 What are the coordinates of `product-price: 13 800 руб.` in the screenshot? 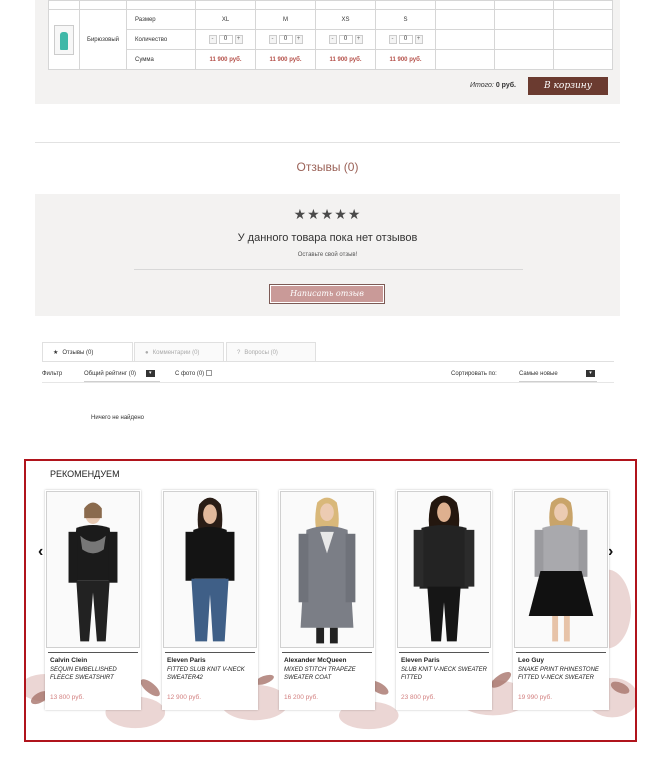 It's located at (67, 697).